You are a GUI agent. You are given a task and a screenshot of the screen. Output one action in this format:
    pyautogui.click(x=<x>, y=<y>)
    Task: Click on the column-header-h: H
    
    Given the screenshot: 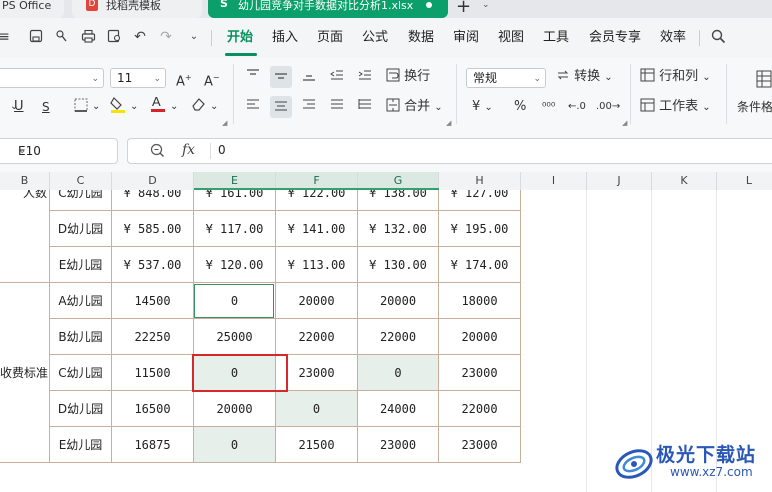 What is the action you would take?
    pyautogui.click(x=480, y=181)
    